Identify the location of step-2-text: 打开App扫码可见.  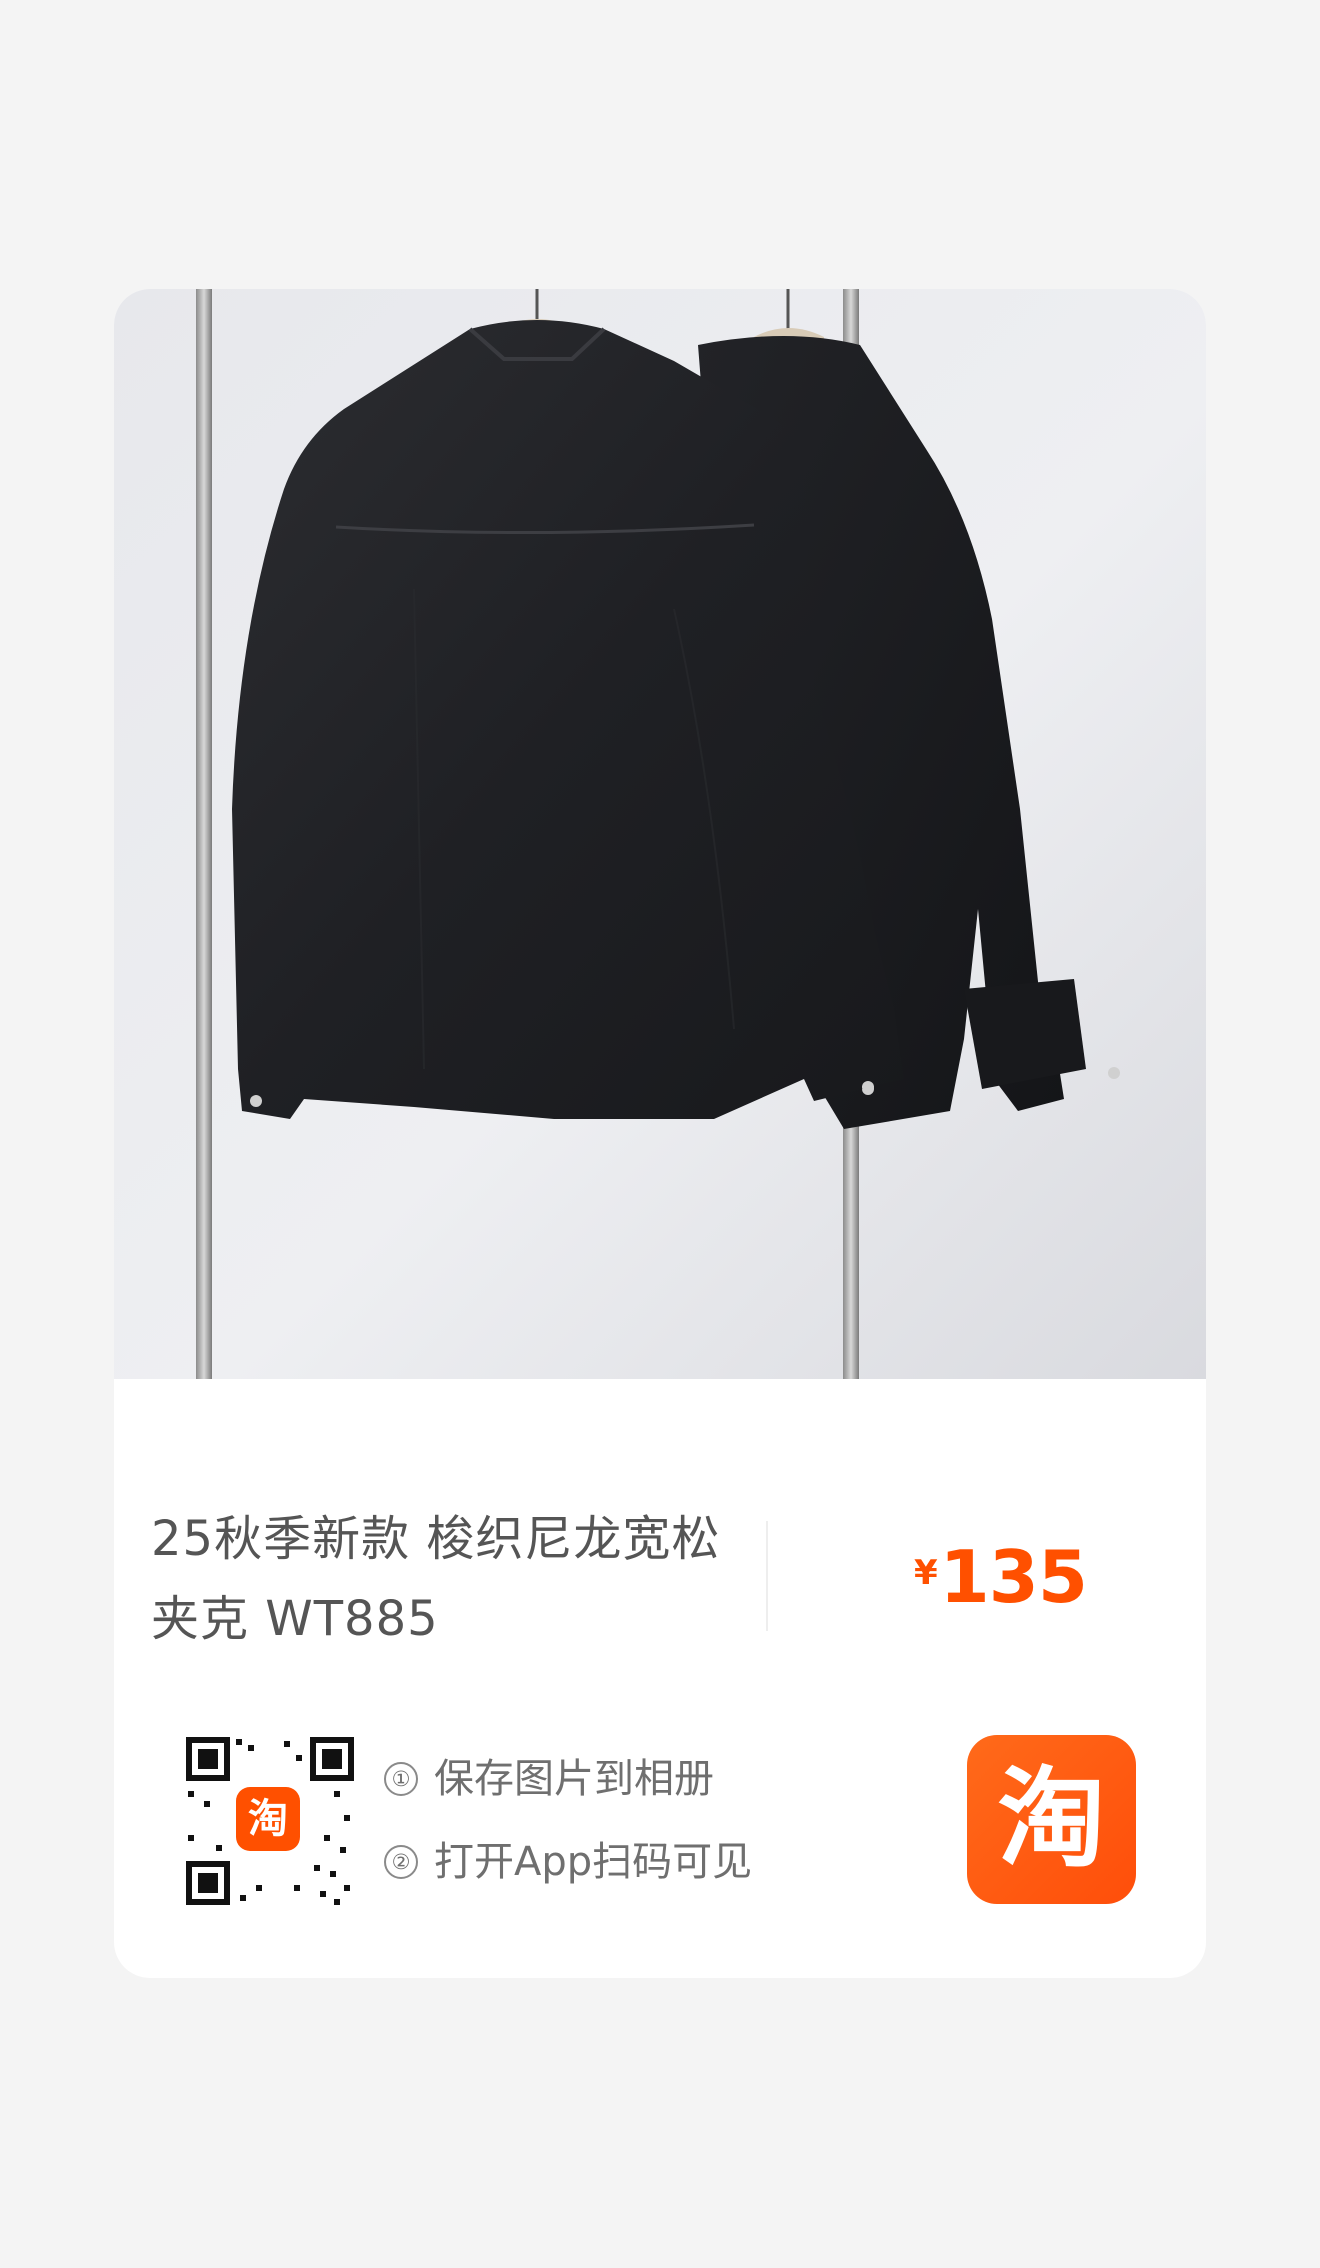
(593, 1862).